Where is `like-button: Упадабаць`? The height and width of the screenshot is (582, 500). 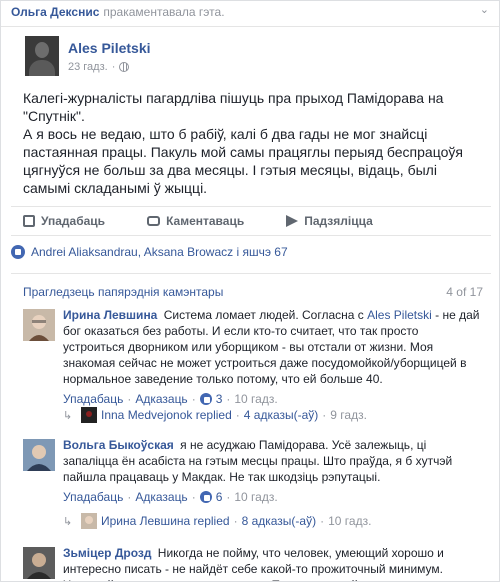 like-button: Упадабаць is located at coordinates (58, 221).